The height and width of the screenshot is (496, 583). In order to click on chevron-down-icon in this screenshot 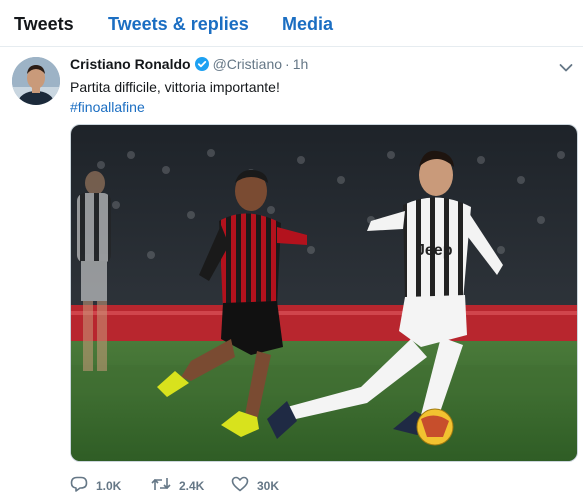, I will do `click(566, 66)`.